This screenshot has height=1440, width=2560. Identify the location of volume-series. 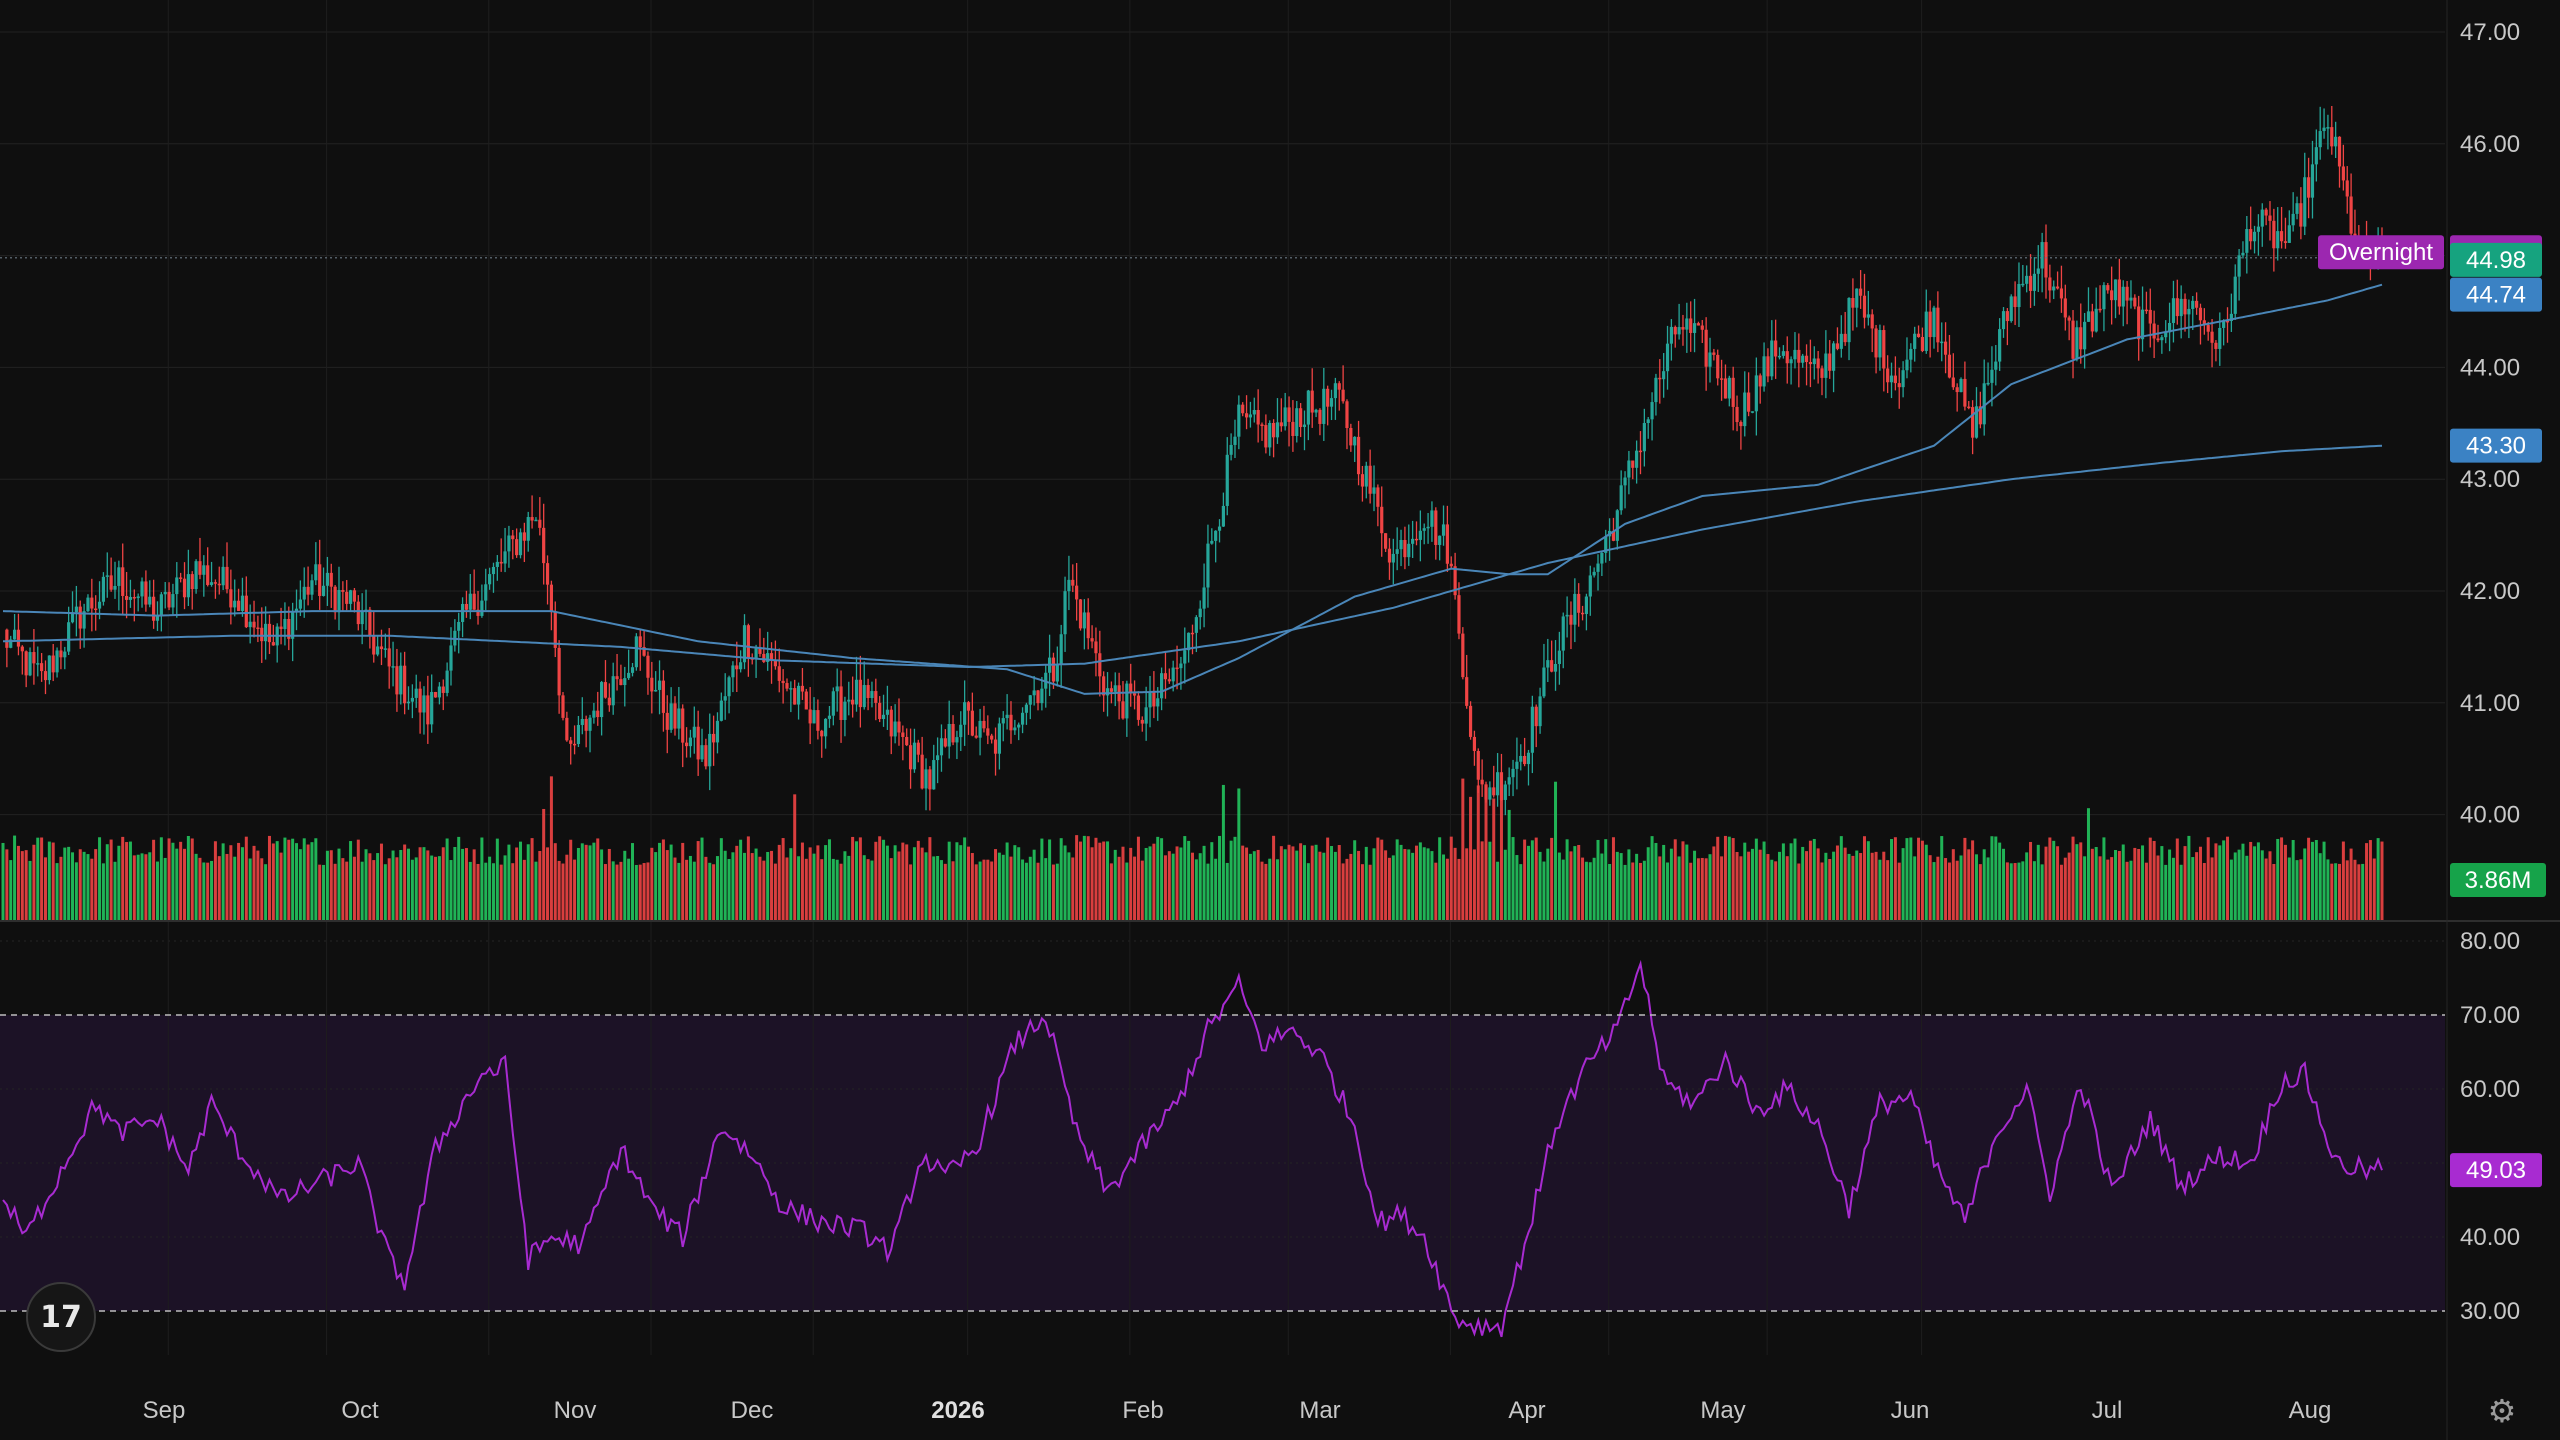
(1192, 846).